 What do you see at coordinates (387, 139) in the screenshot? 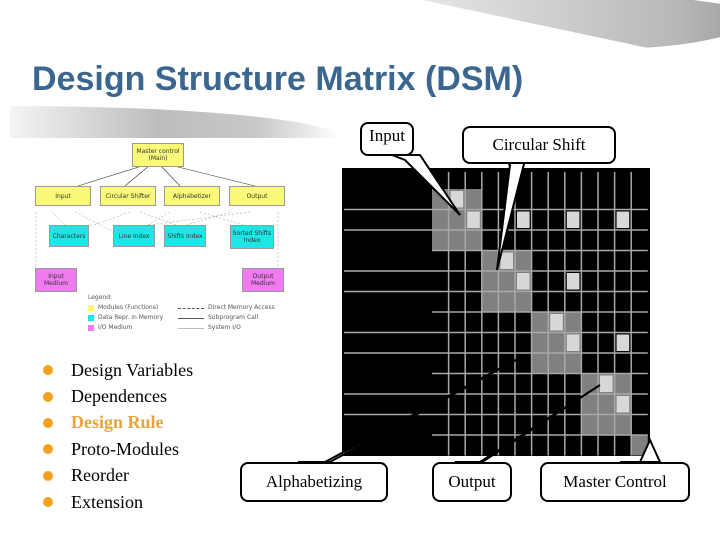
I see `callout-input: Input` at bounding box center [387, 139].